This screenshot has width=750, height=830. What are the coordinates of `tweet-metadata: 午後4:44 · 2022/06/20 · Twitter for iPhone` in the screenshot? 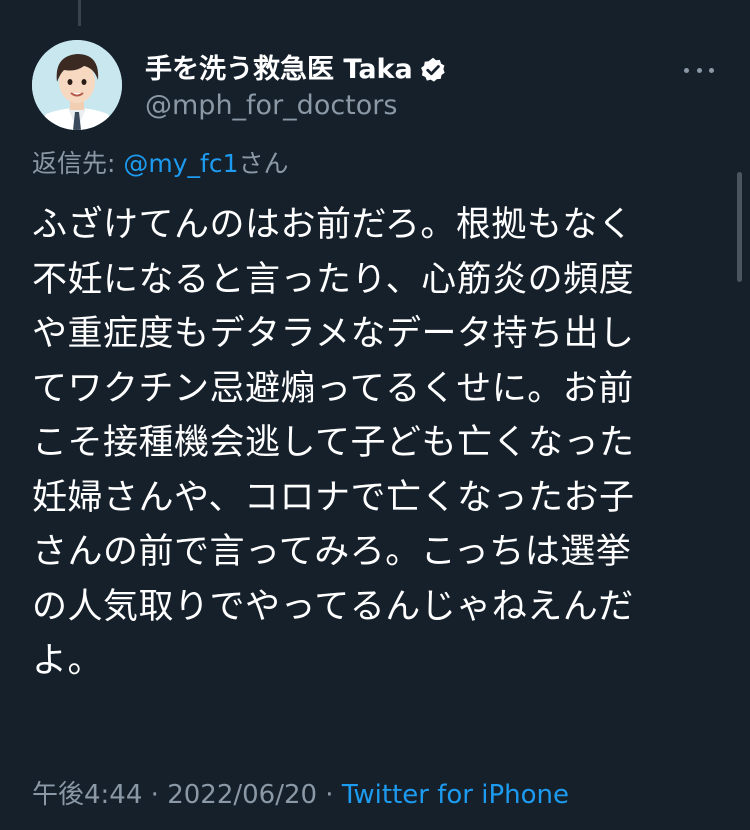 It's located at (300, 795).